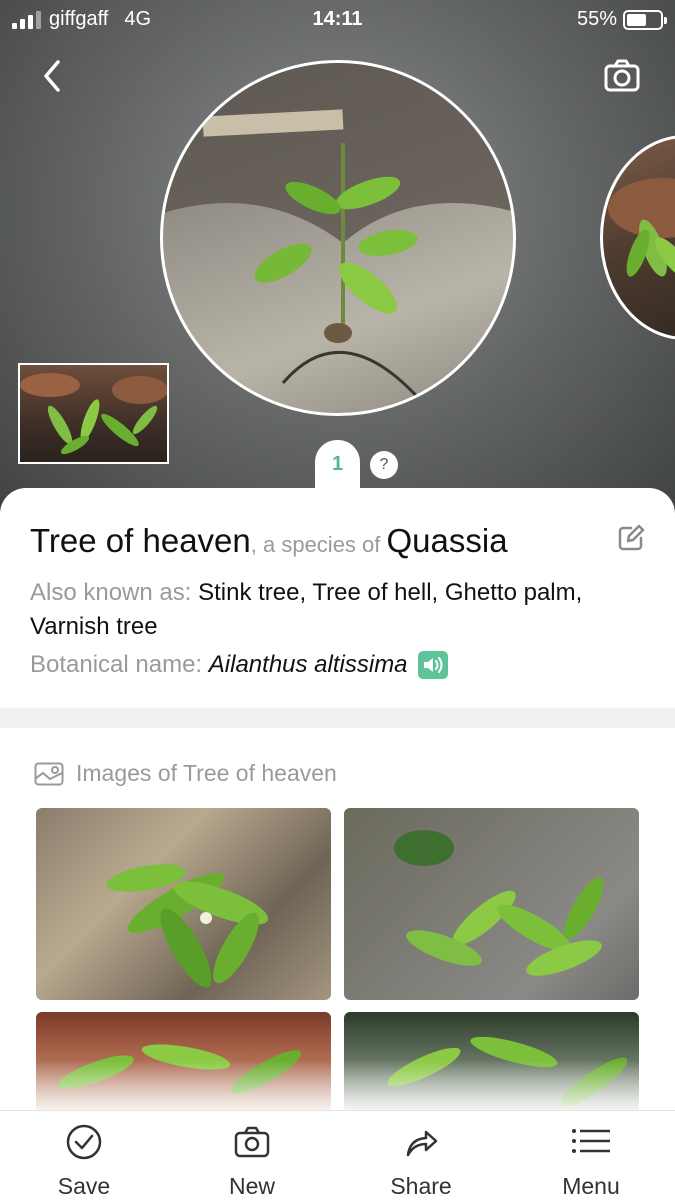  Describe the element at coordinates (337, 1155) in the screenshot. I see `bottom-tab-bar: Save New Share Menu` at that location.